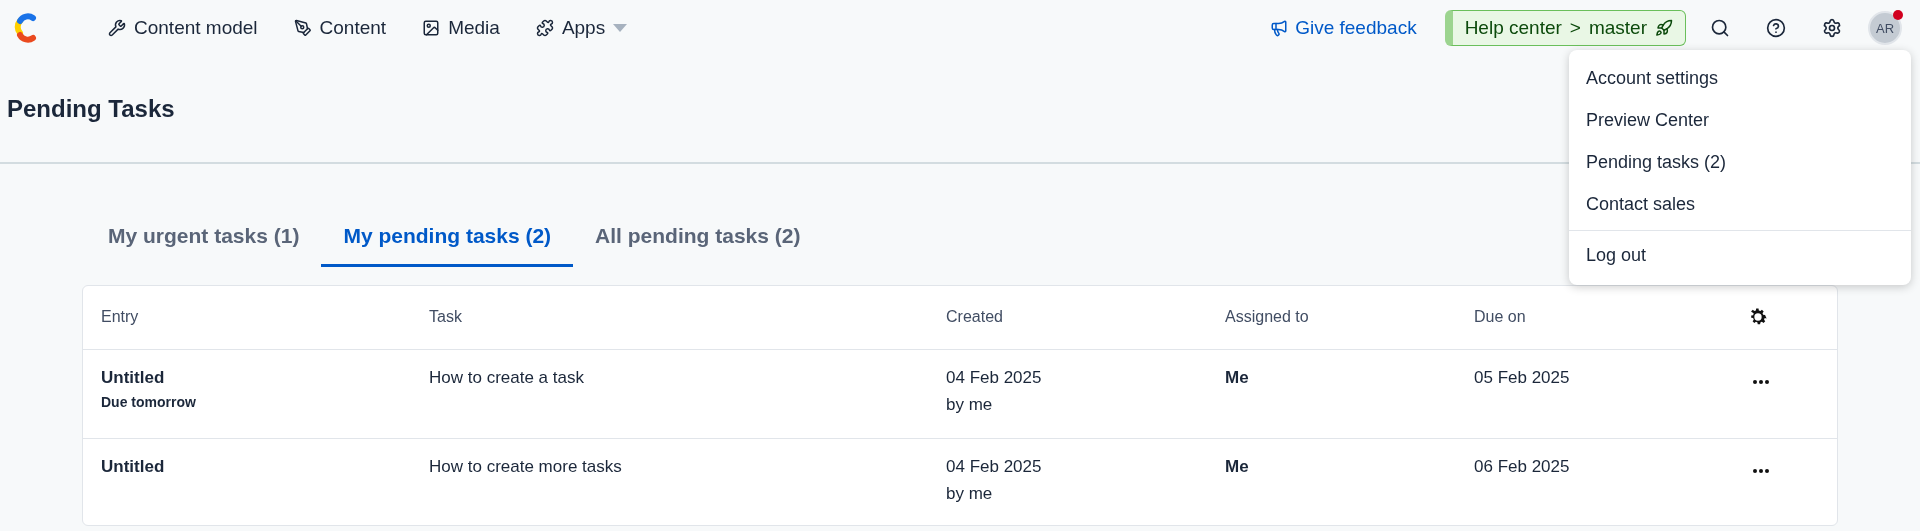 This screenshot has width=1920, height=531. What do you see at coordinates (1832, 28) in the screenshot?
I see `settings-icon` at bounding box center [1832, 28].